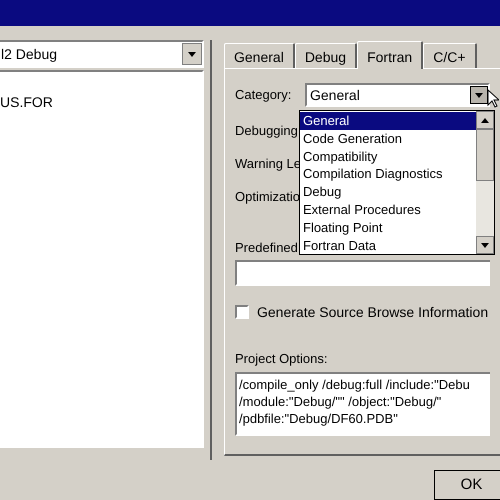 Image resolution: width=500 pixels, height=500 pixels. I want to click on category-option: Fortran Data, so click(388, 245).